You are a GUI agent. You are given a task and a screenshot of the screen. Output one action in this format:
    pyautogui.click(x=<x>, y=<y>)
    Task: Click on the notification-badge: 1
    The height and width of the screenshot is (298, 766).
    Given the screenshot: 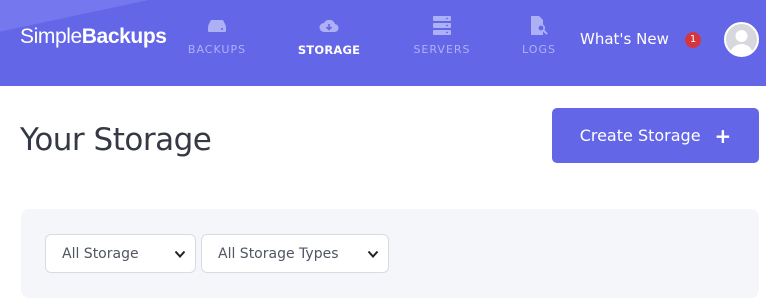 What is the action you would take?
    pyautogui.click(x=693, y=40)
    